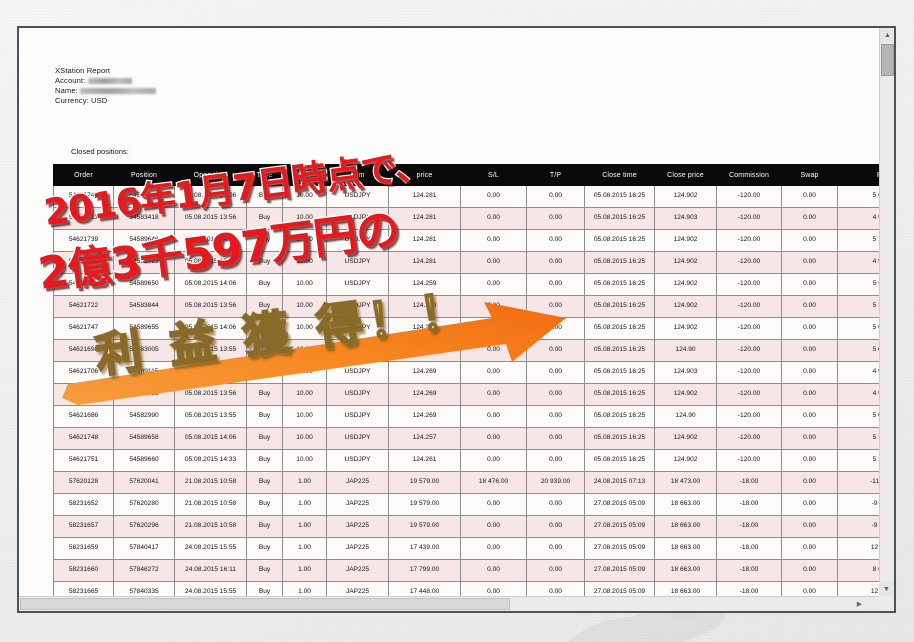 The width and height of the screenshot is (914, 642). Describe the element at coordinates (886, 313) in the screenshot. I see `vertical-scrollbar: ▲` at that location.